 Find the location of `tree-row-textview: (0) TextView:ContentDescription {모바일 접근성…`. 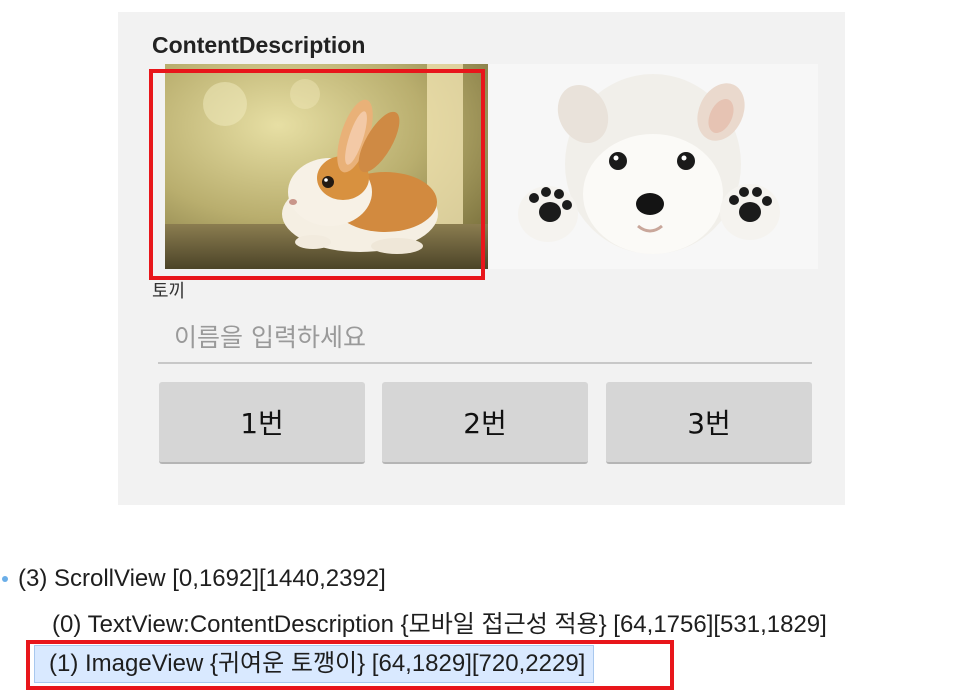

tree-row-textview: (0) TextView:ContentDescription {모바일 접근성… is located at coordinates (439, 621).